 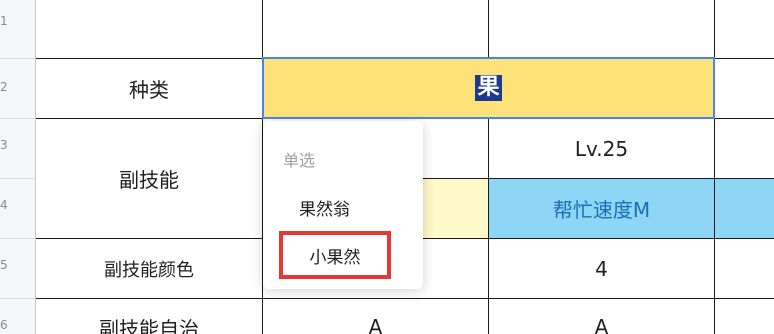 What do you see at coordinates (714, 167) in the screenshot?
I see `grid-column-line` at bounding box center [714, 167].